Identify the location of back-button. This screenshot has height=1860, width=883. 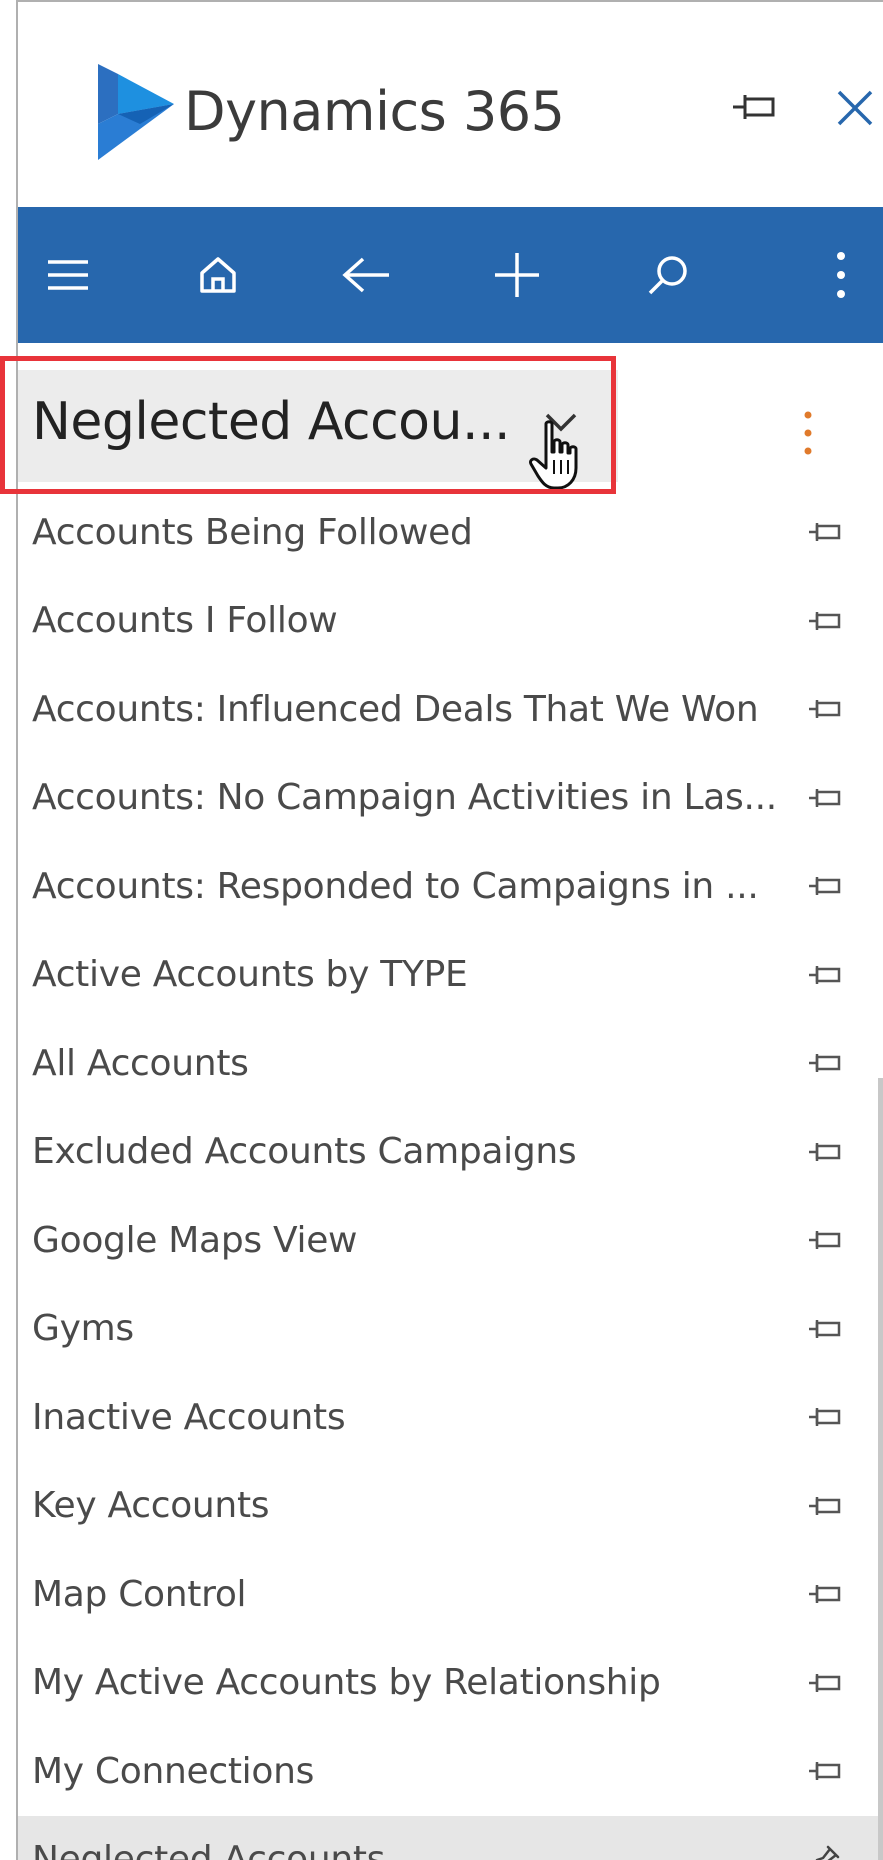
(366, 275).